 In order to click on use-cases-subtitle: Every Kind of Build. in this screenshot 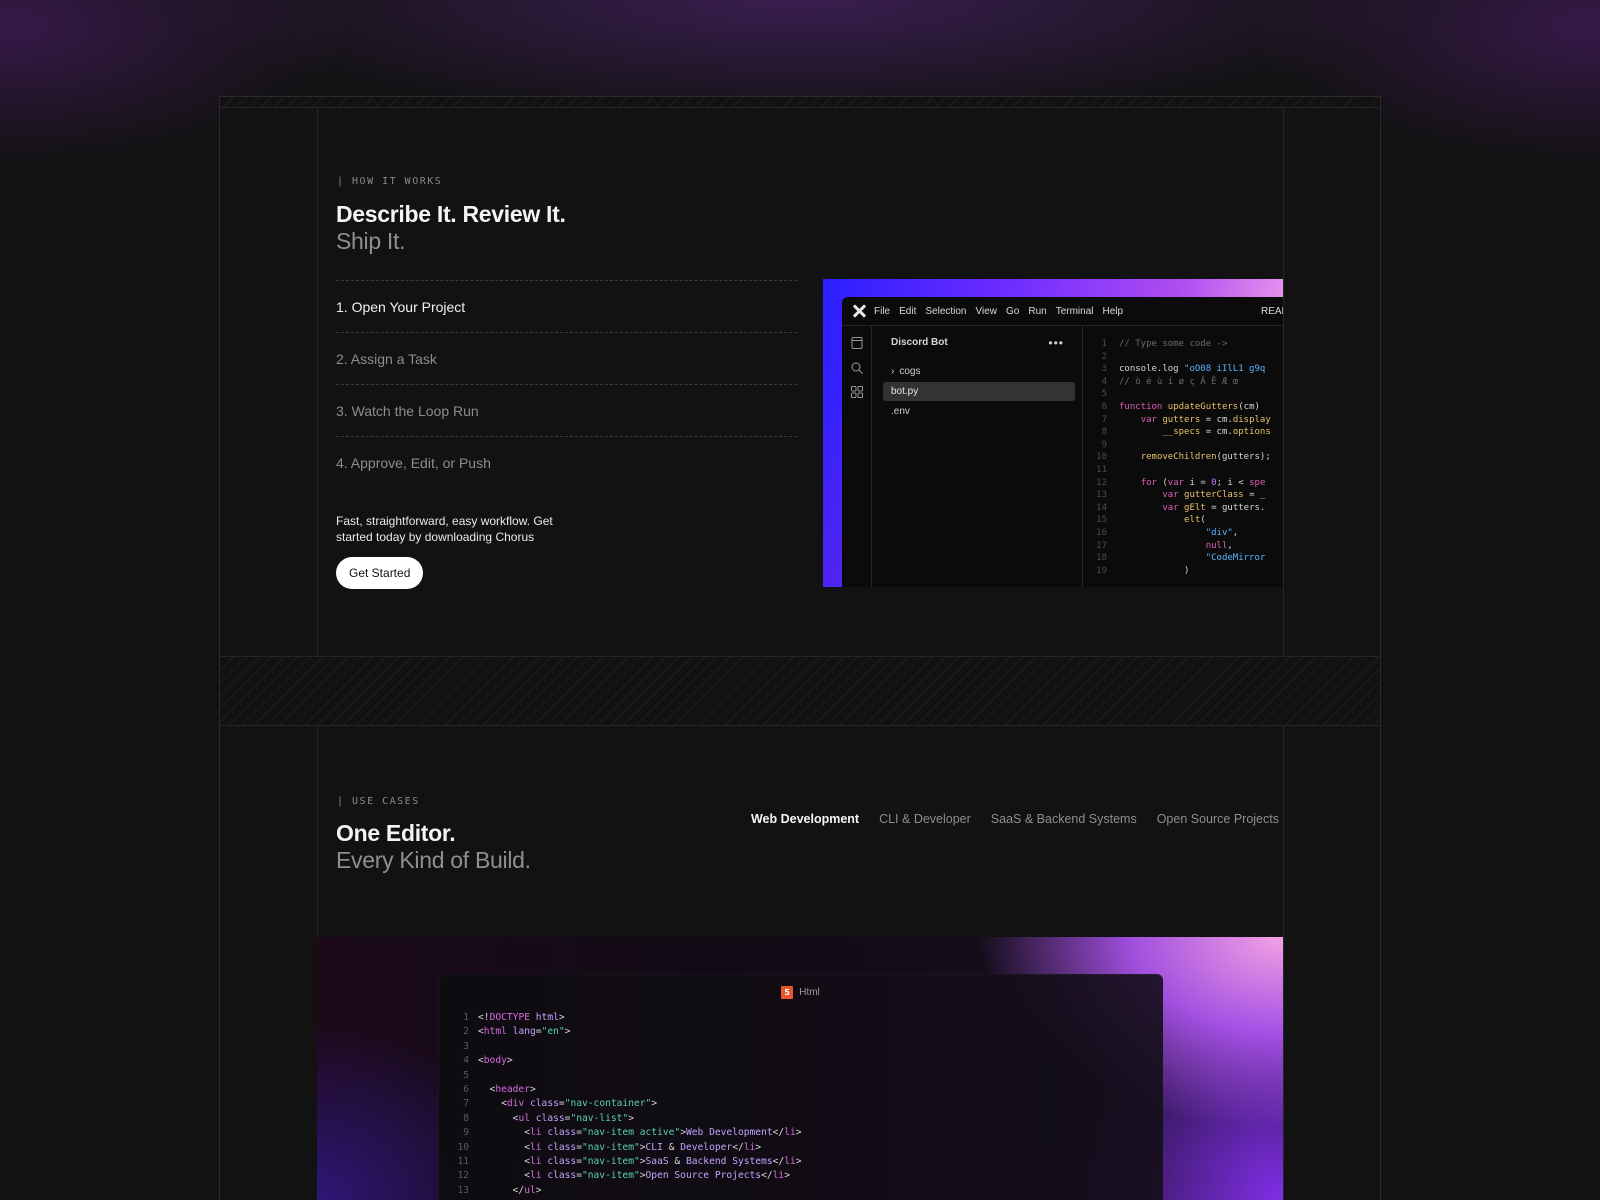, I will do `click(433, 860)`.